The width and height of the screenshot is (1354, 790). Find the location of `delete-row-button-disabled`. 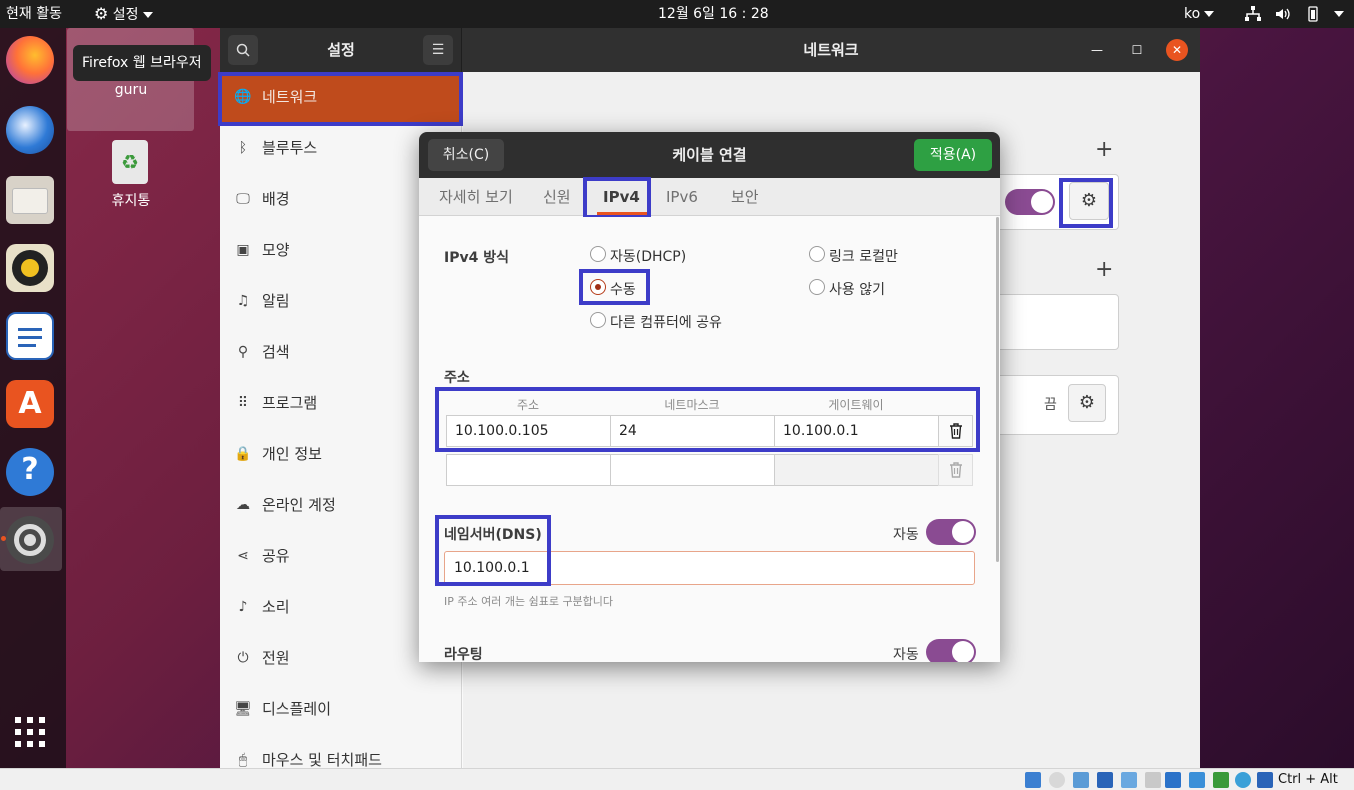

delete-row-button-disabled is located at coordinates (955, 470).